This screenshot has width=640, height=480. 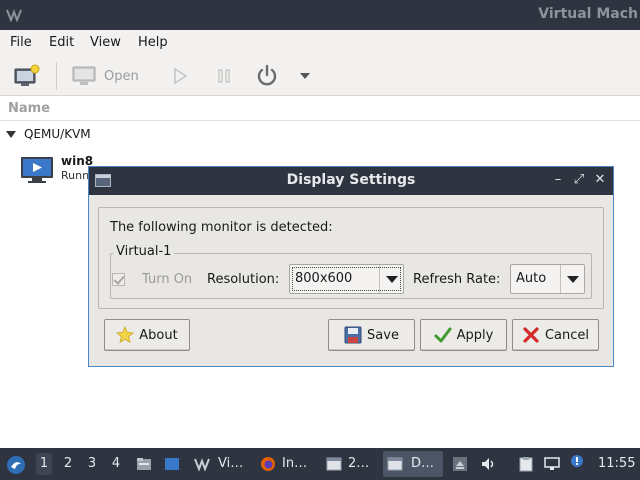 I want to click on connection-name: QEMU/KVM, so click(x=57, y=134).